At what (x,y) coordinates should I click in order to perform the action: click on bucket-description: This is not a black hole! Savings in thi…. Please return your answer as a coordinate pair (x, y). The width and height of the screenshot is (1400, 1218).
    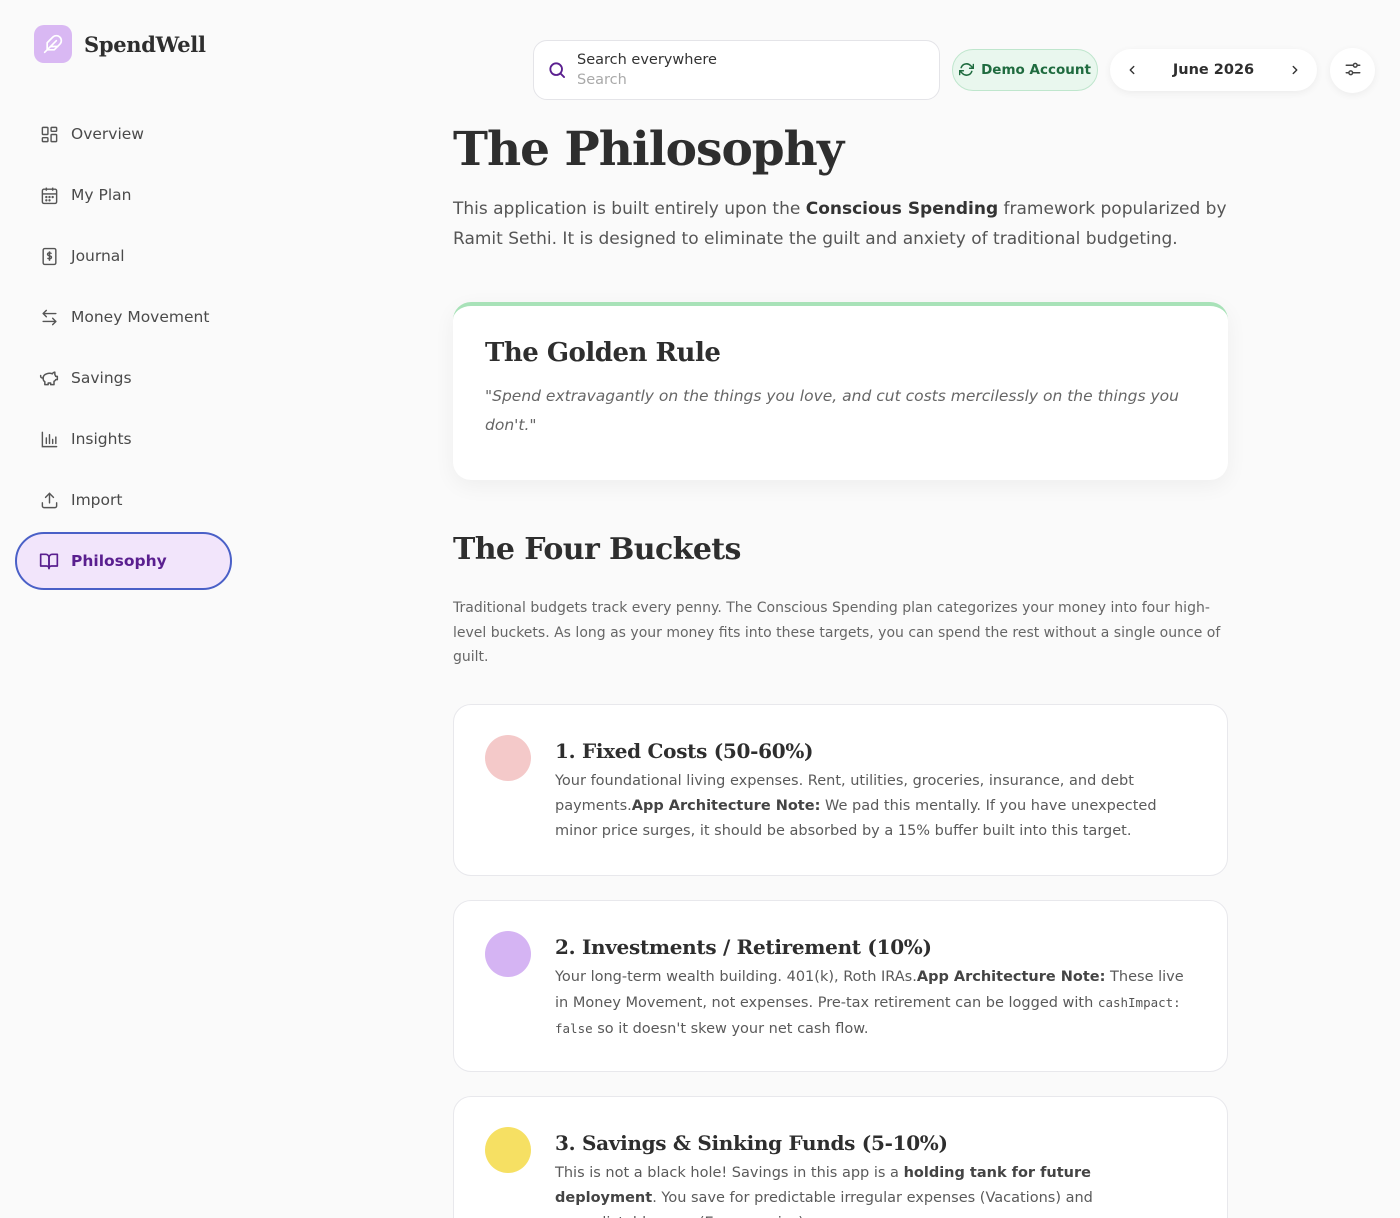
    Looking at the image, I should click on (876, 1189).